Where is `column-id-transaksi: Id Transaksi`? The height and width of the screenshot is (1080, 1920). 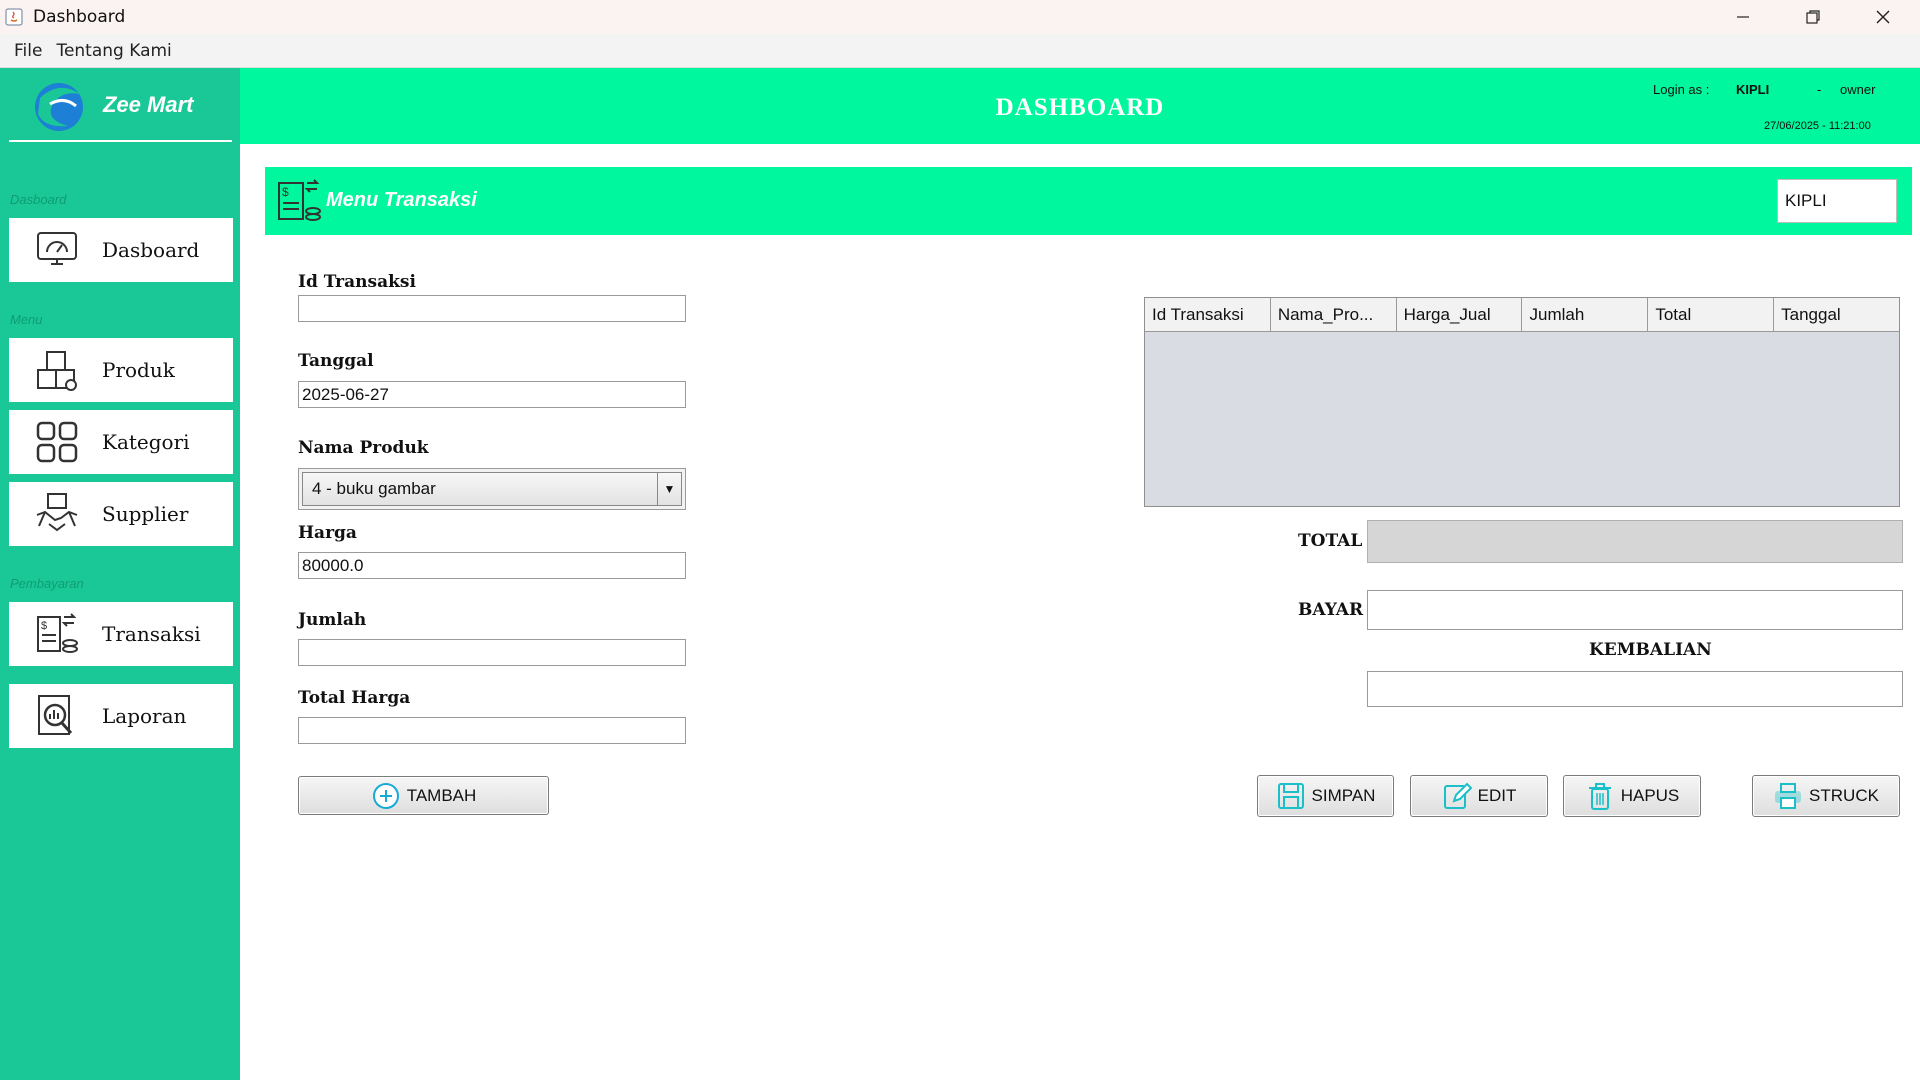 column-id-transaksi: Id Transaksi is located at coordinates (1208, 314).